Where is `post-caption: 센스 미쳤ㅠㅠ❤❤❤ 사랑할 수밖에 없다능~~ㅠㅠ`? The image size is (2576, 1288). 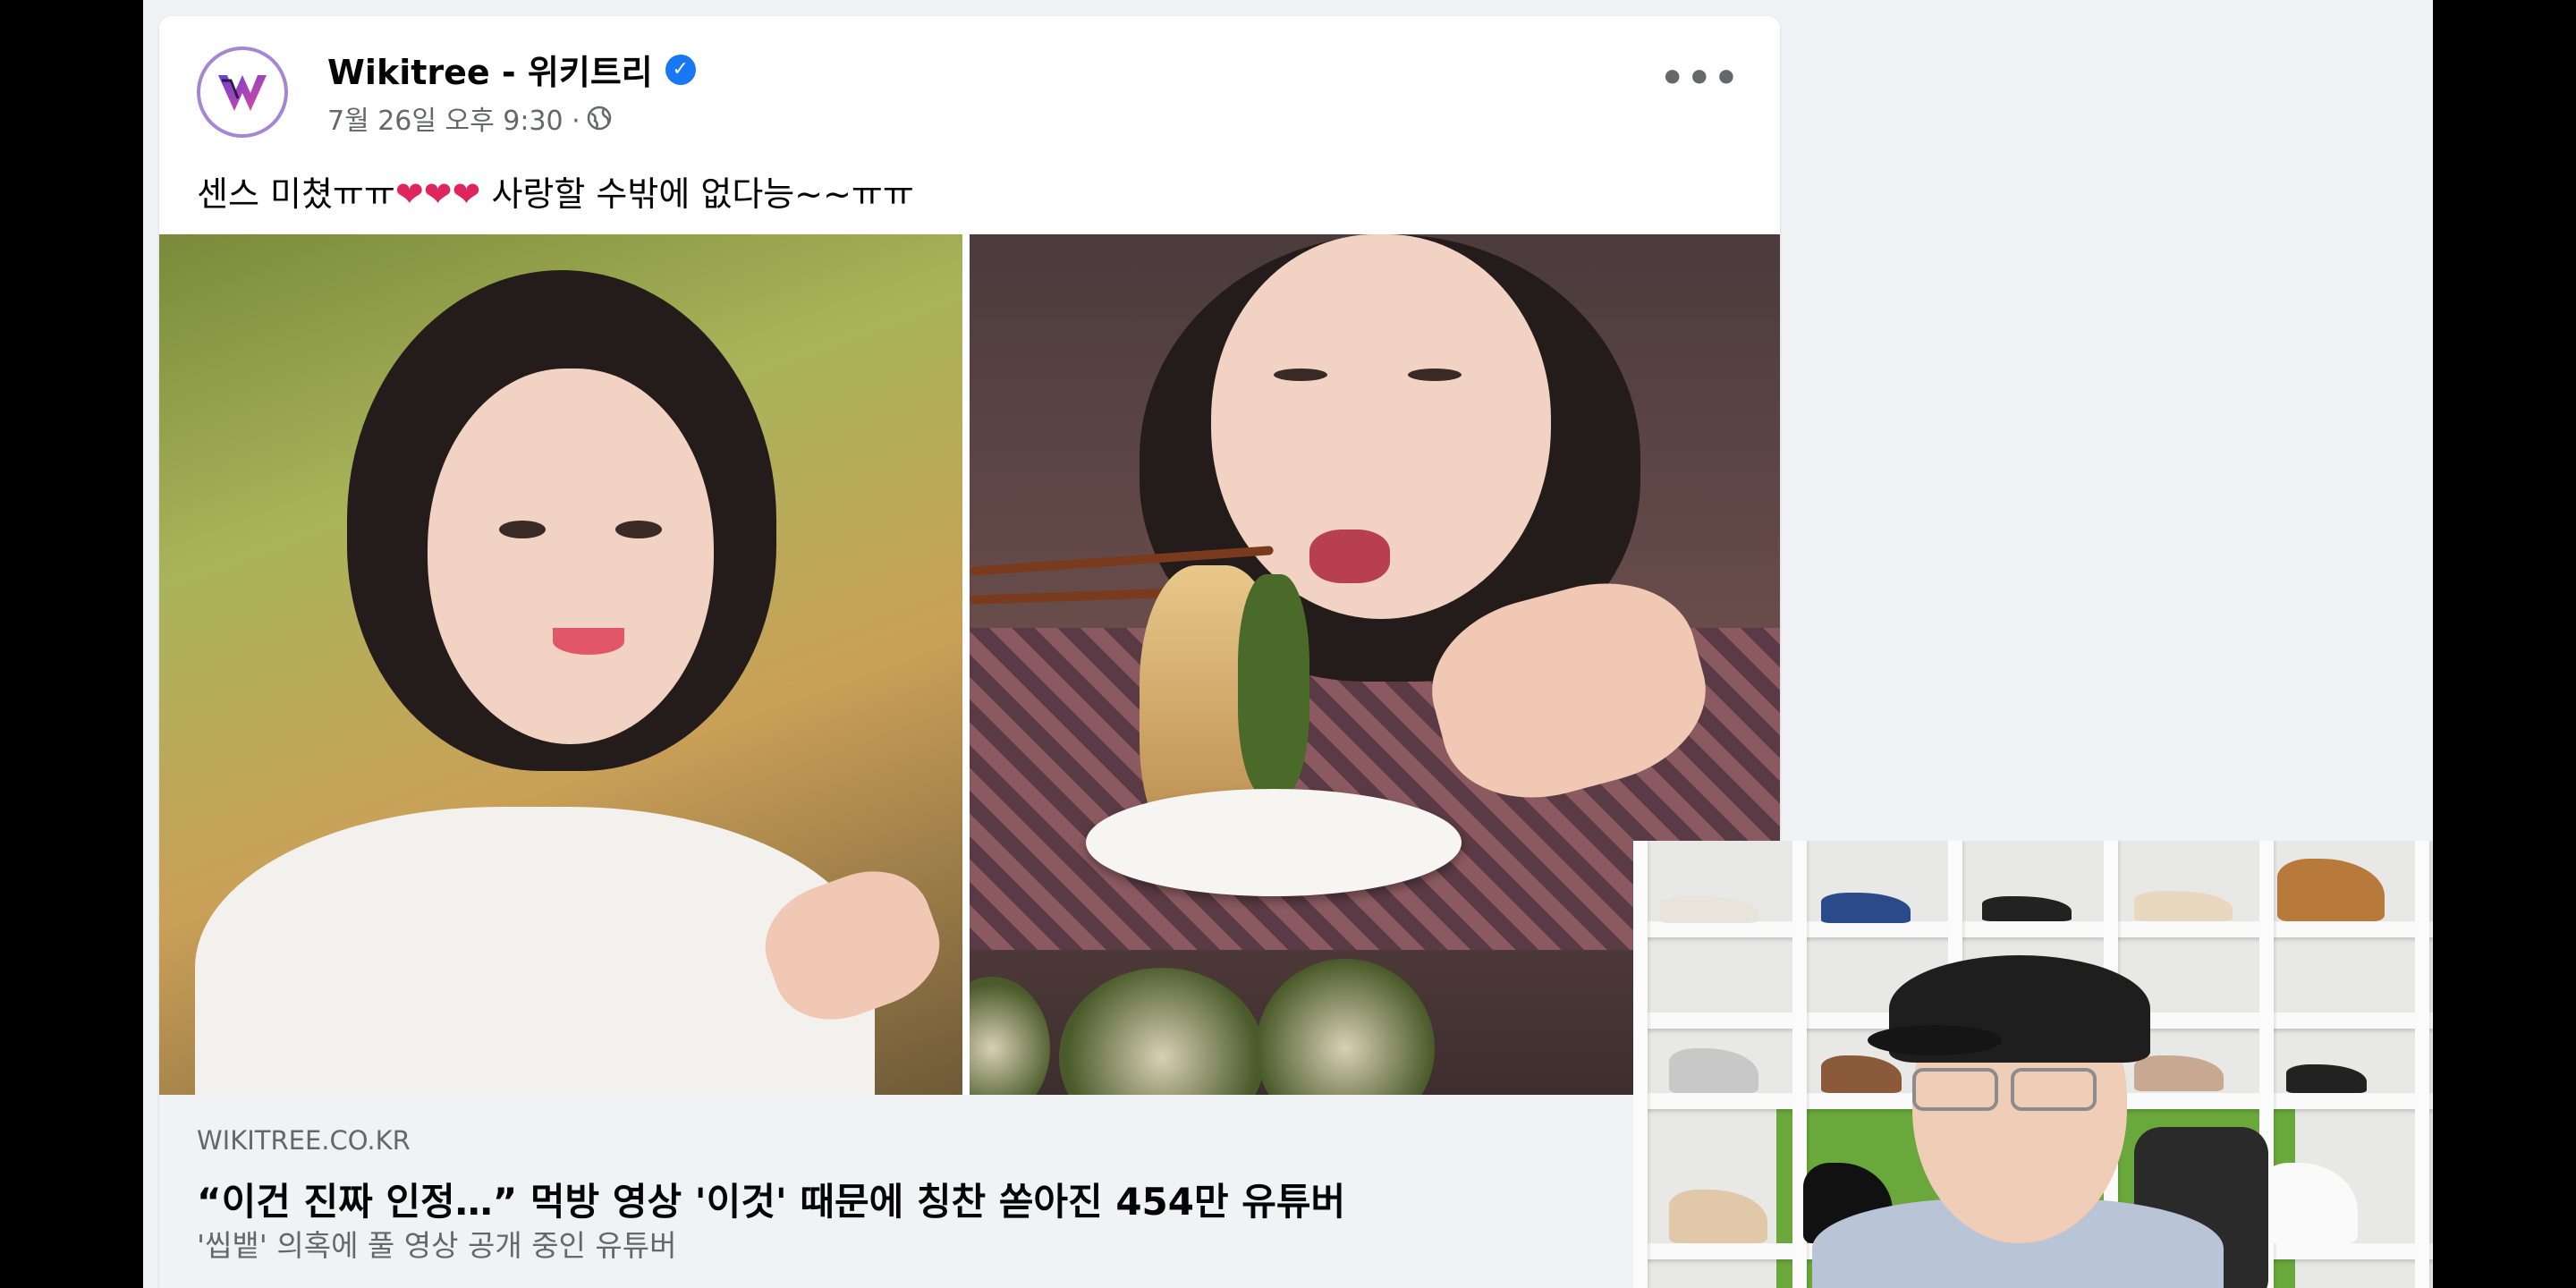 post-caption: 센스 미쳤ㅠㅠ❤❤❤ 사랑할 수밖에 없다능~~ㅠㅠ is located at coordinates (555, 191).